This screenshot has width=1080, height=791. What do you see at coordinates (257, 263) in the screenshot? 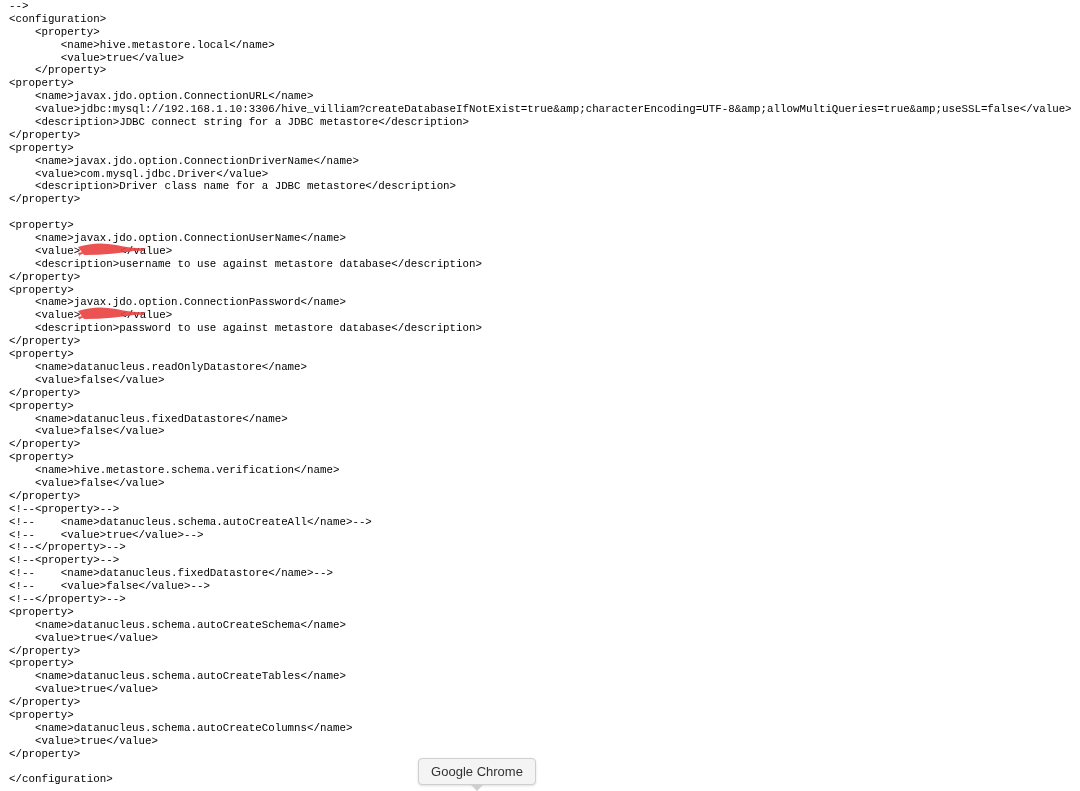
I see `code-line: <description>username to use against metastore database</description>` at bounding box center [257, 263].